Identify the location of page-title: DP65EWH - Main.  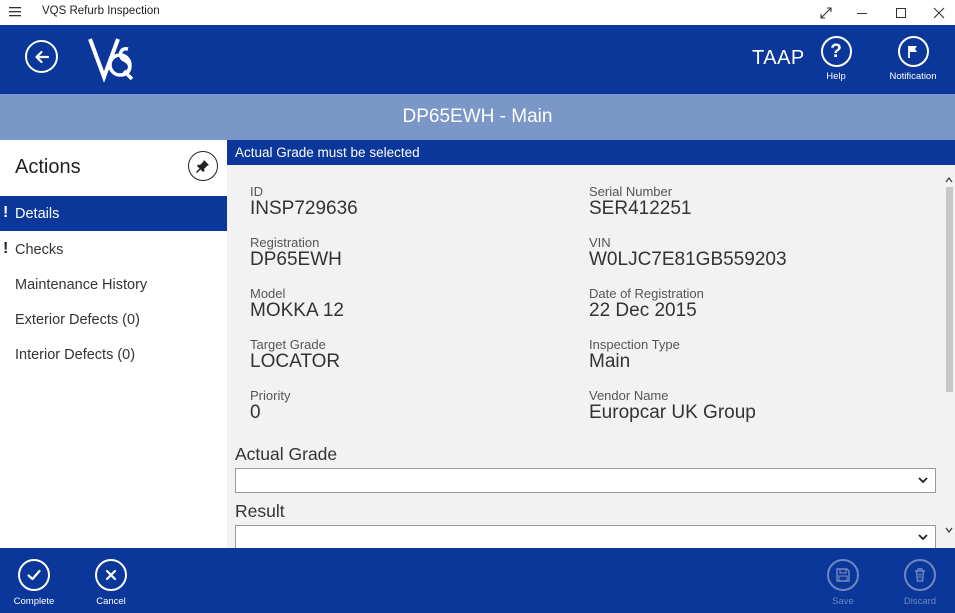
(477, 116).